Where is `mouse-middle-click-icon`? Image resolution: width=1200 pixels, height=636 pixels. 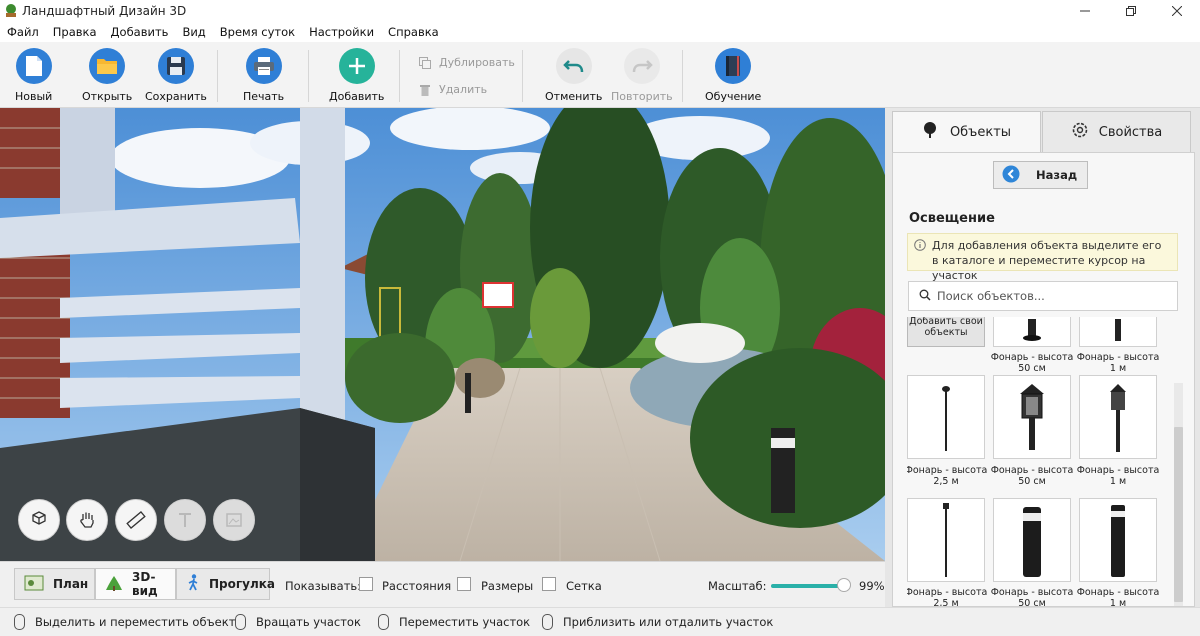
mouse-middle-click-icon is located at coordinates (383, 622).